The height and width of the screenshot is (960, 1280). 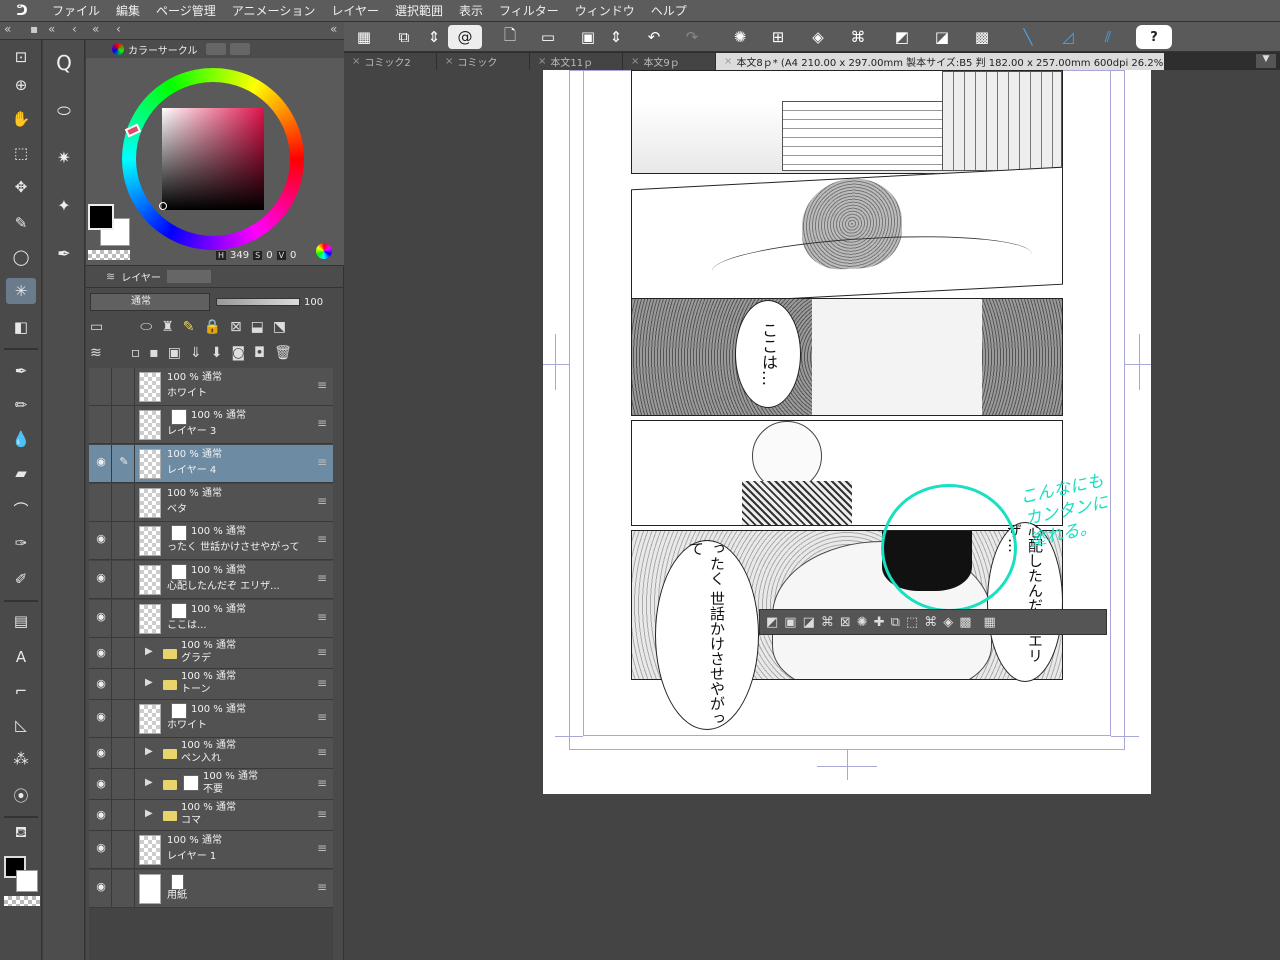 What do you see at coordinates (128, 10) in the screenshot?
I see `menu-edit: 編集` at bounding box center [128, 10].